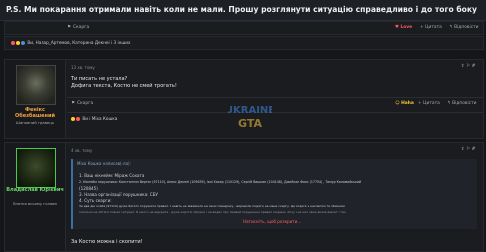  Describe the element at coordinates (35, 113) in the screenshot. I see `author-name: Фенікс Обезбашений` at that location.